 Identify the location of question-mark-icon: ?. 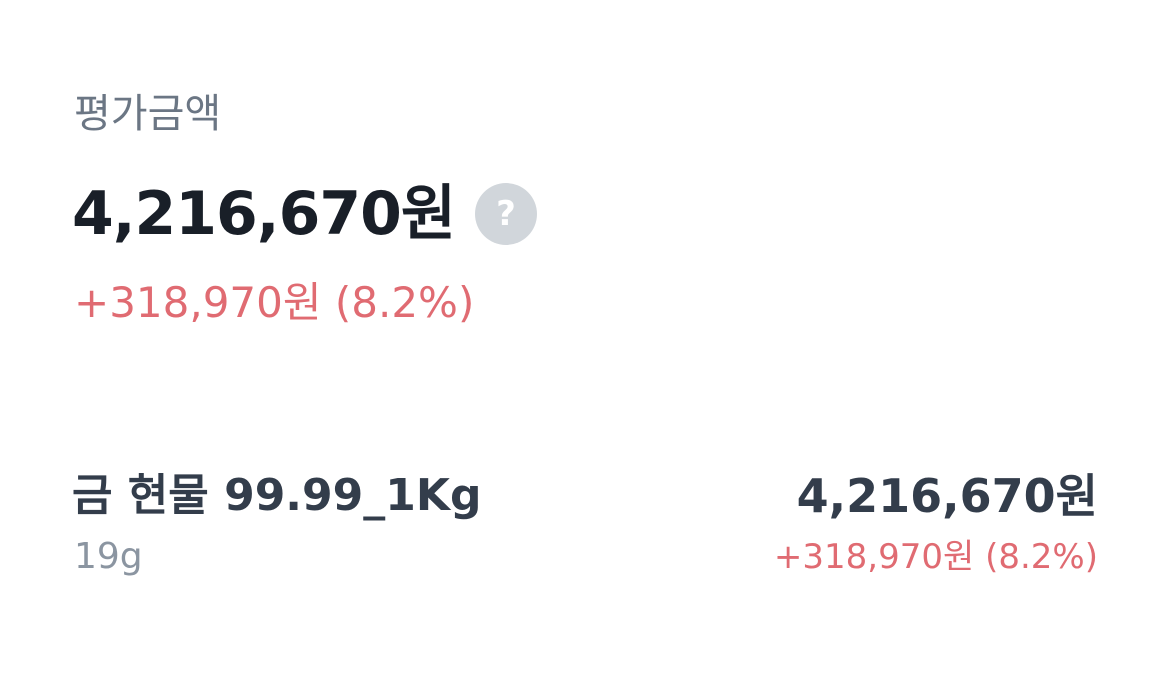
(506, 214).